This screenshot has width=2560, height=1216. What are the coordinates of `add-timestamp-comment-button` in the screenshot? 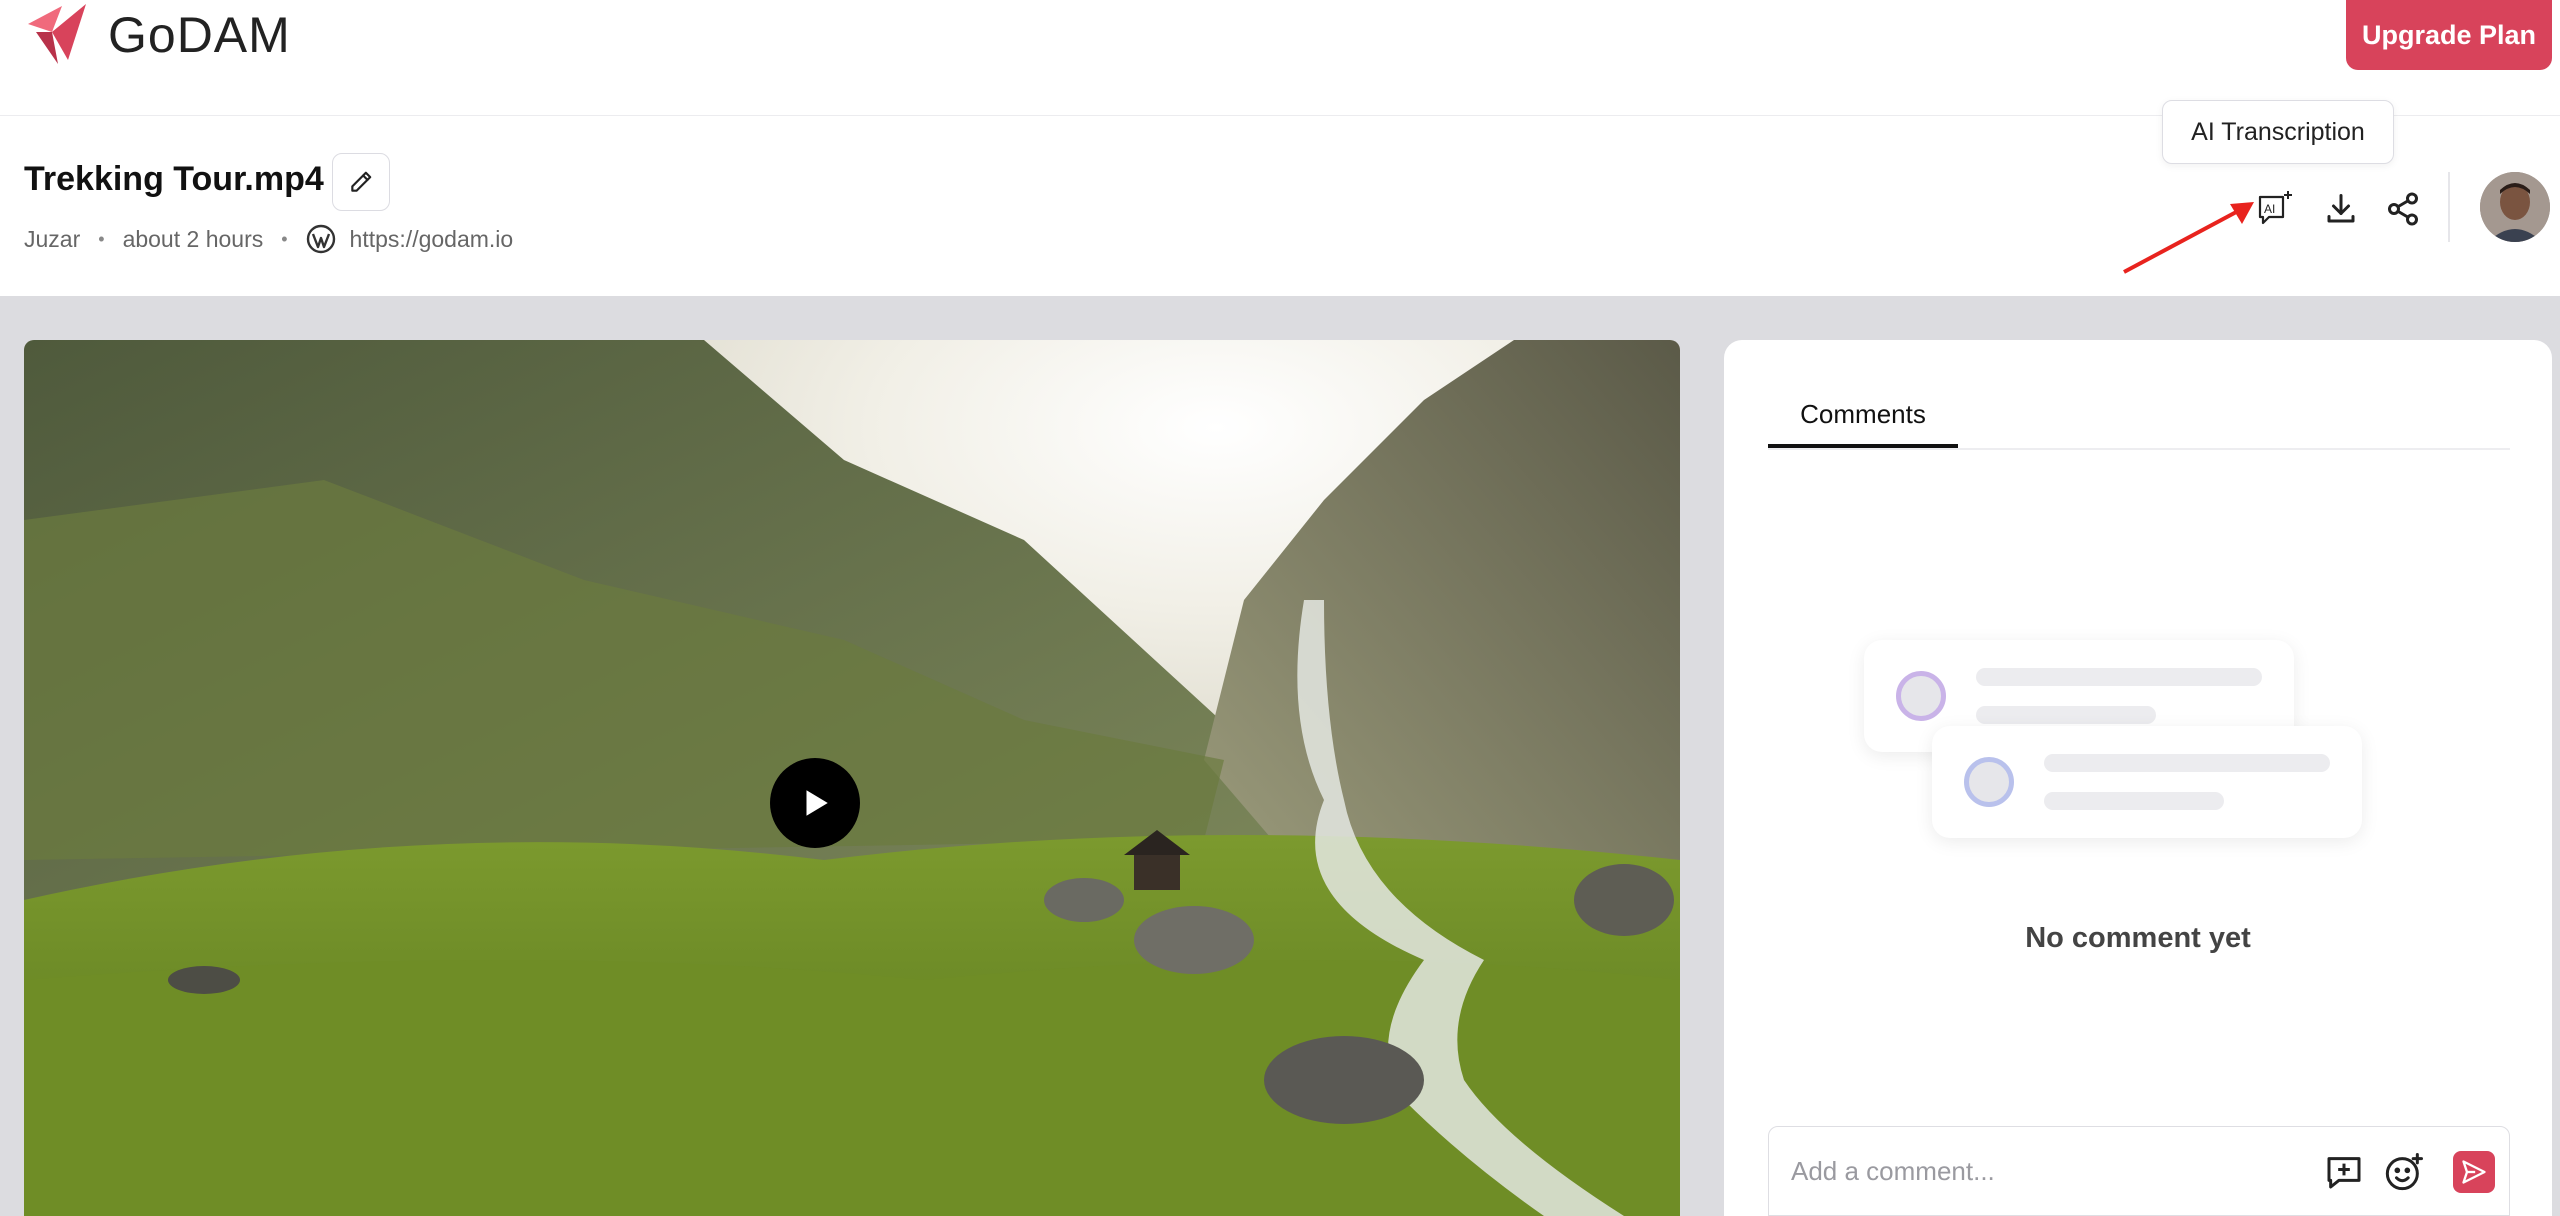 It's located at (2344, 1172).